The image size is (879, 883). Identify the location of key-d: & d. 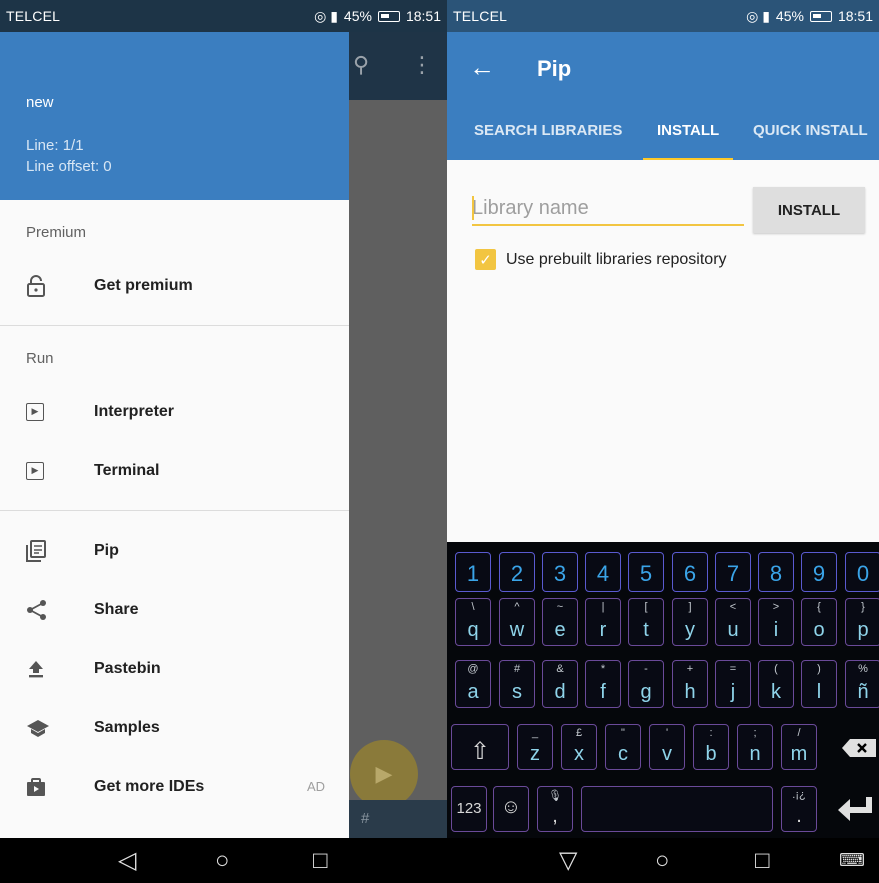
(560, 684).